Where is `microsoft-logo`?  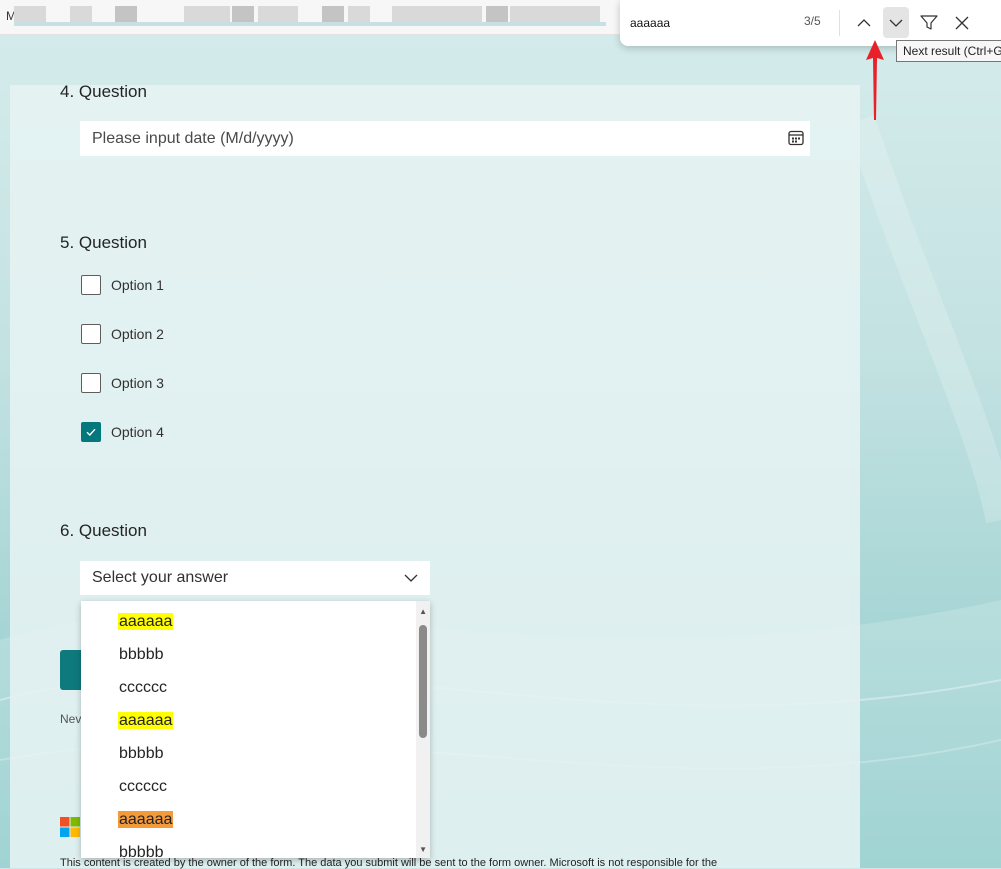
microsoft-logo is located at coordinates (70, 827).